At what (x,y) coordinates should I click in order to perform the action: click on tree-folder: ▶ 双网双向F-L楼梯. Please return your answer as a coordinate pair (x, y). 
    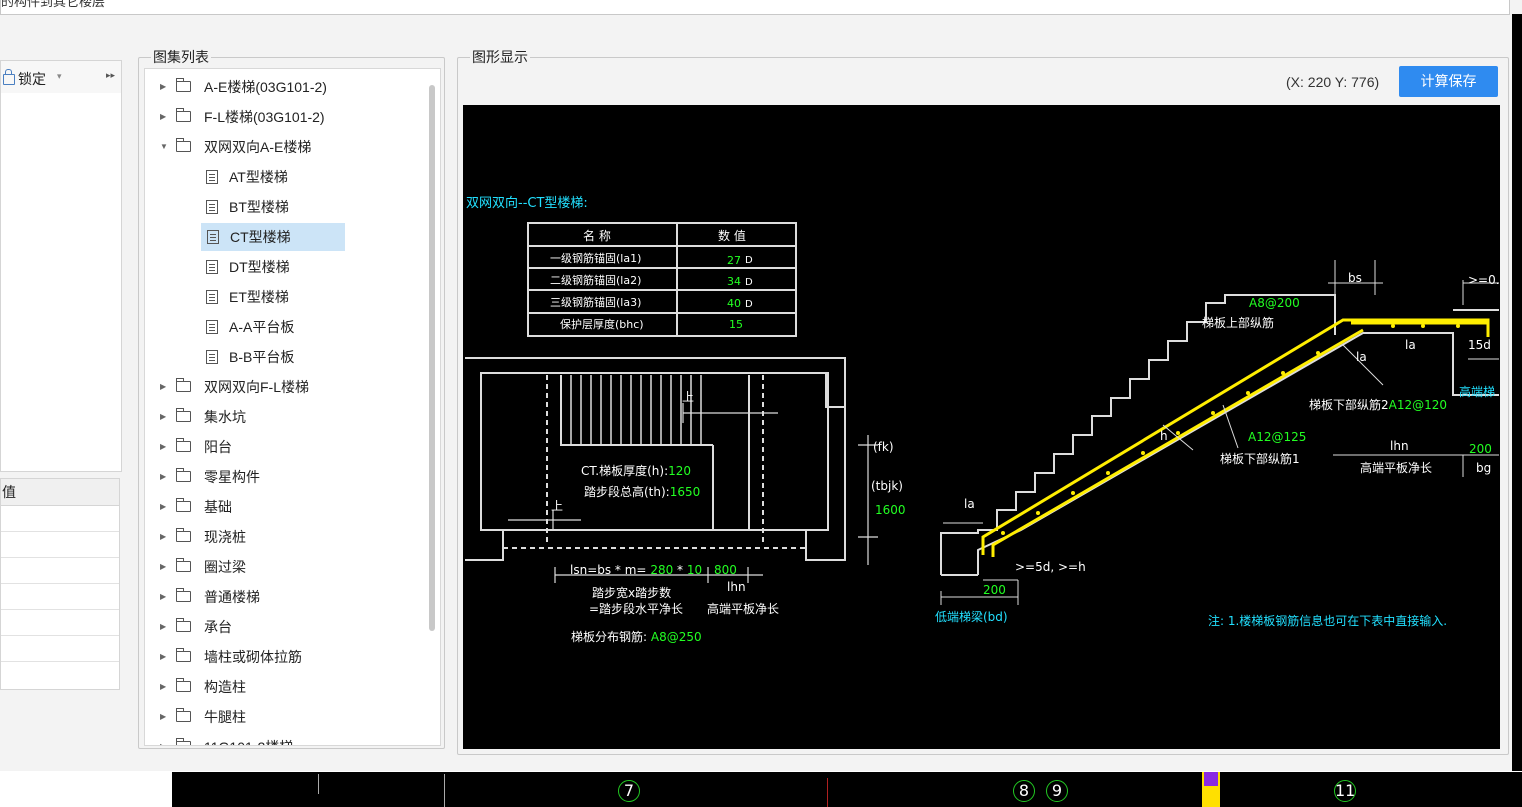
    Looking at the image, I should click on (290, 387).